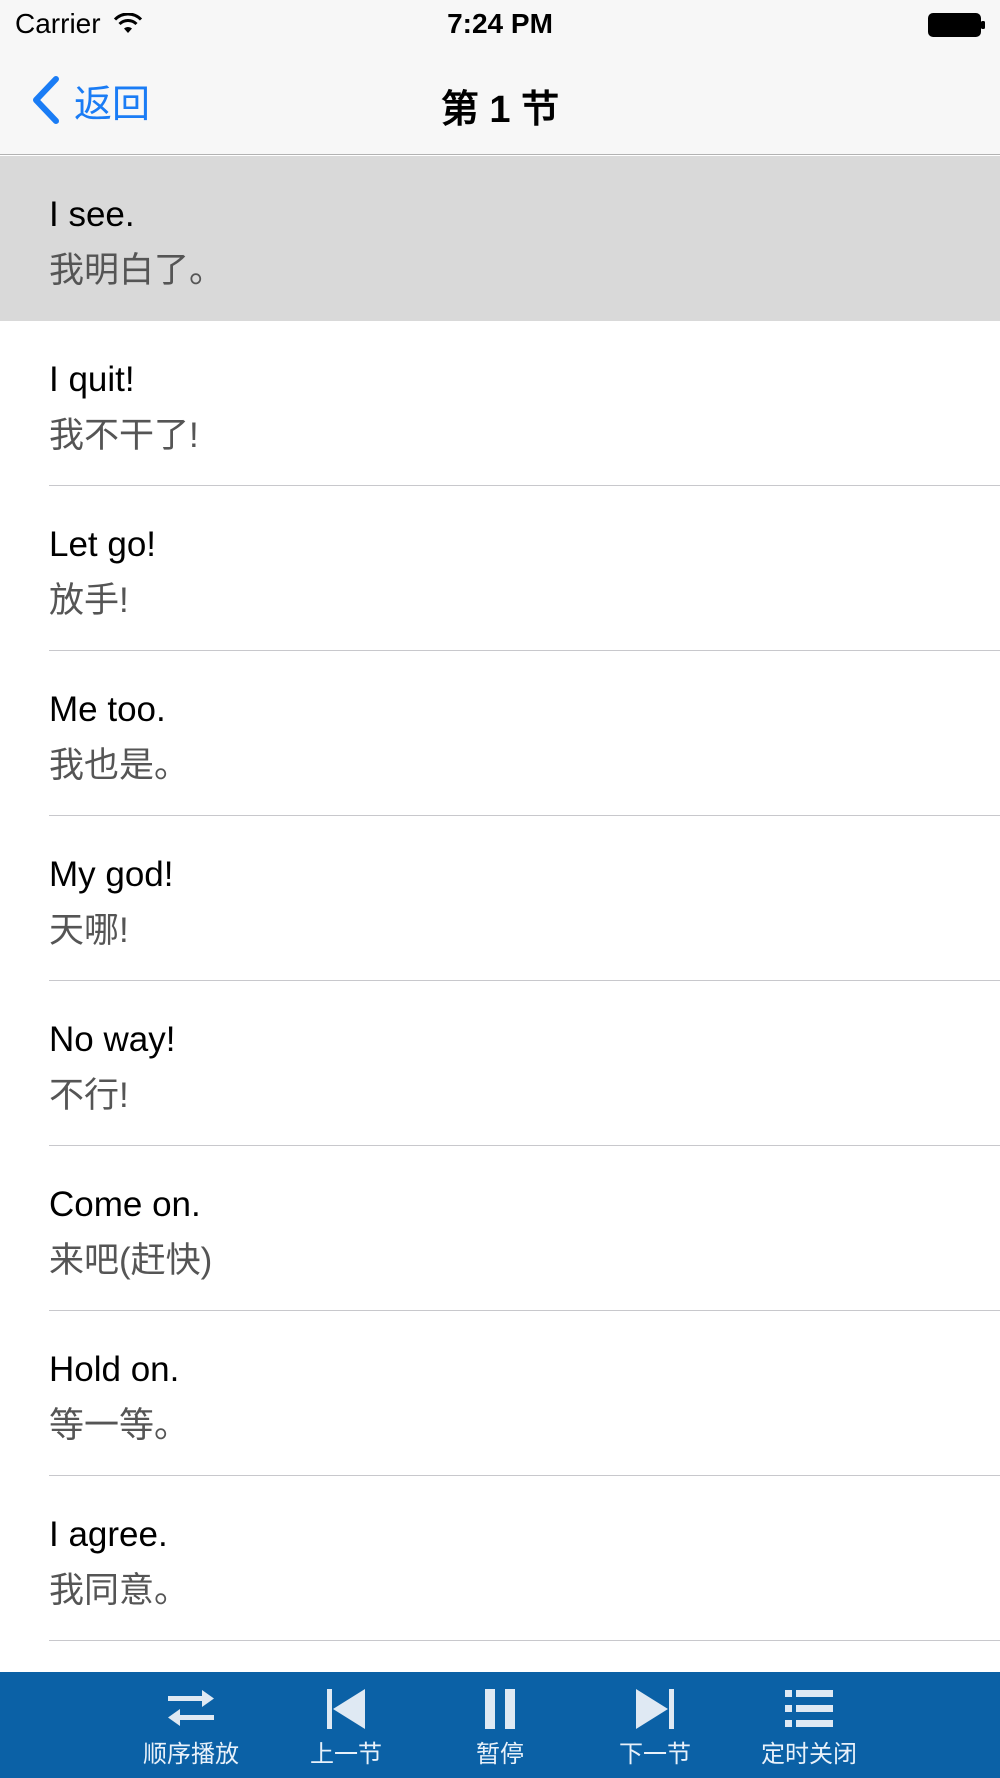 Image resolution: width=1000 pixels, height=1778 pixels. I want to click on english-text: No way!, so click(112, 1039).